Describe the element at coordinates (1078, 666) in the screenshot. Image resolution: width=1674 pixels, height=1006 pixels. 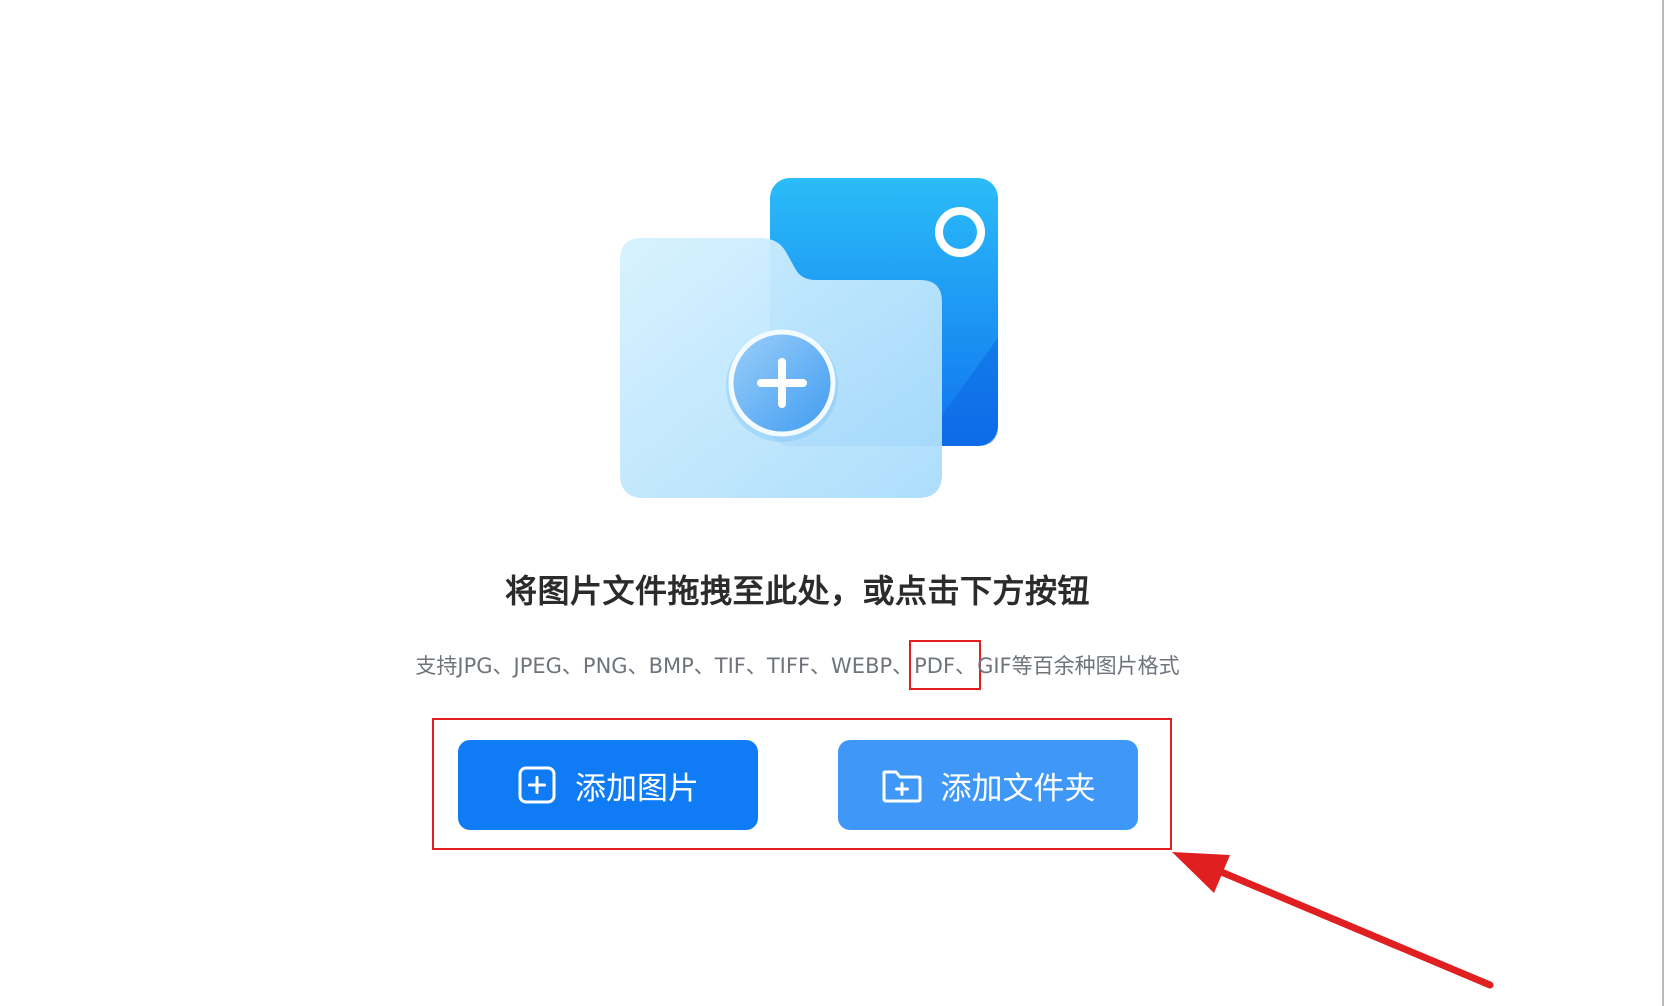
I see `formats-text-rest: GIF等百余种图片格式` at that location.